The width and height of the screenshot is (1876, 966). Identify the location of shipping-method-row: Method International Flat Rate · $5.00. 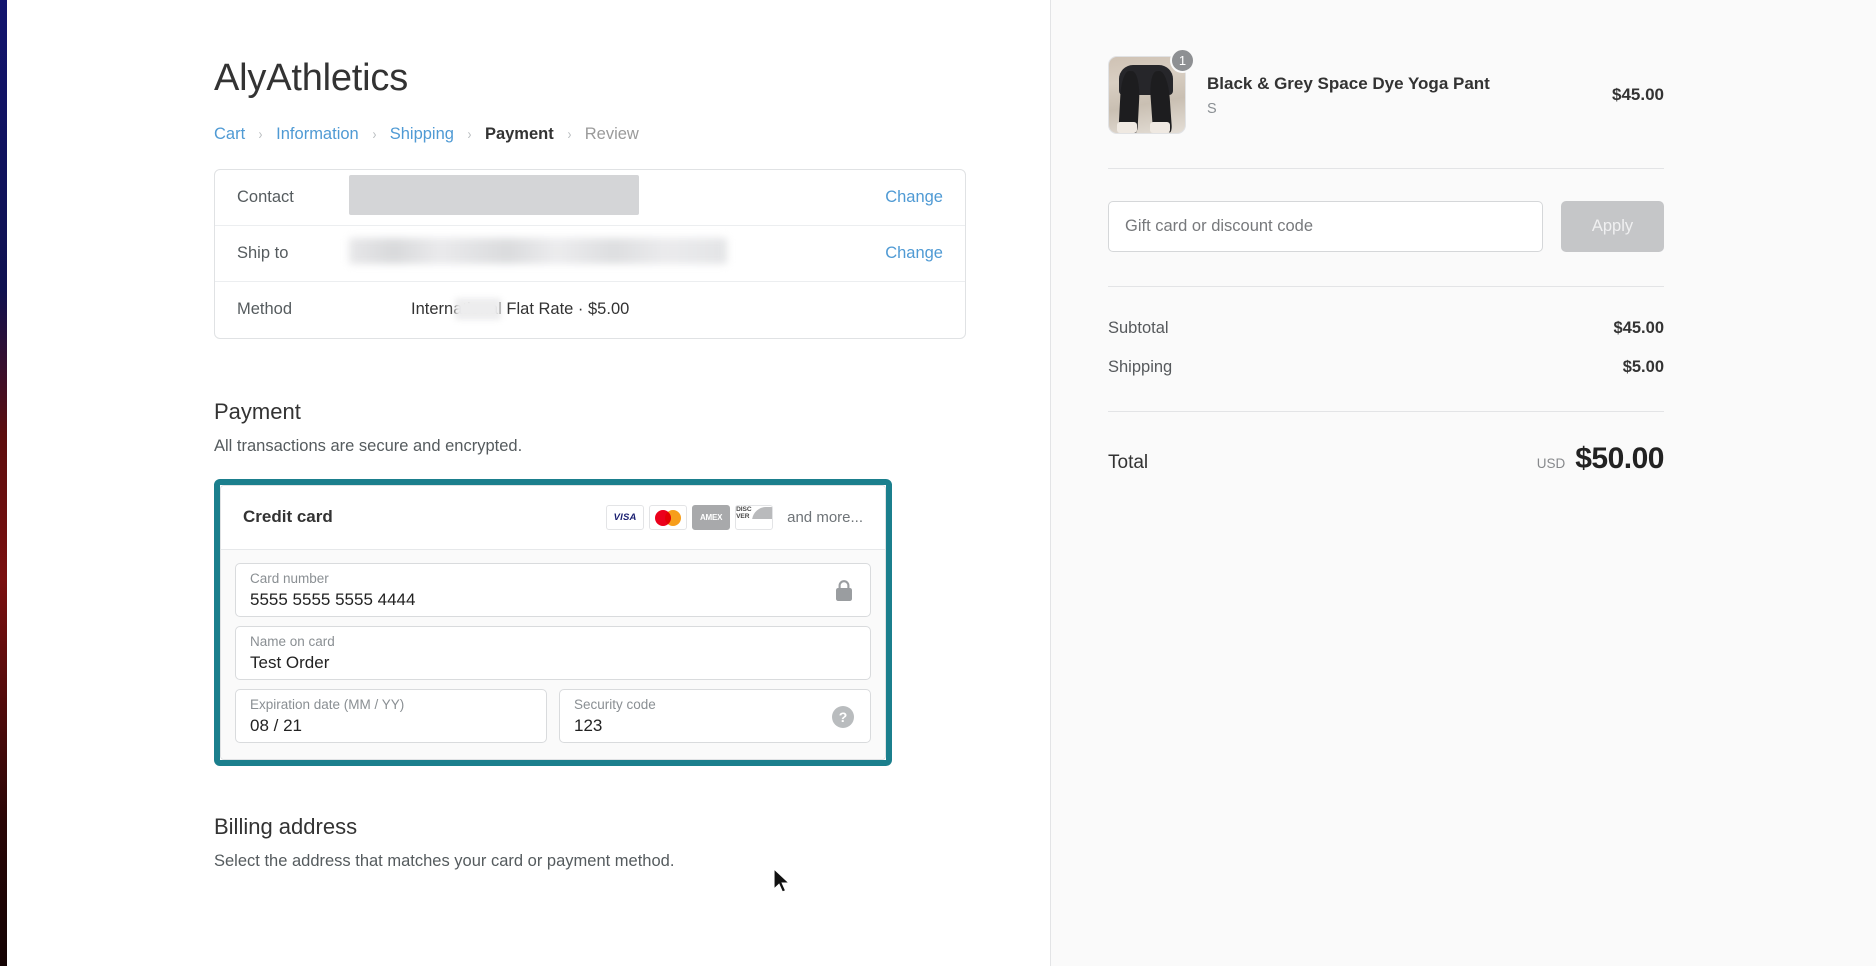
(590, 310).